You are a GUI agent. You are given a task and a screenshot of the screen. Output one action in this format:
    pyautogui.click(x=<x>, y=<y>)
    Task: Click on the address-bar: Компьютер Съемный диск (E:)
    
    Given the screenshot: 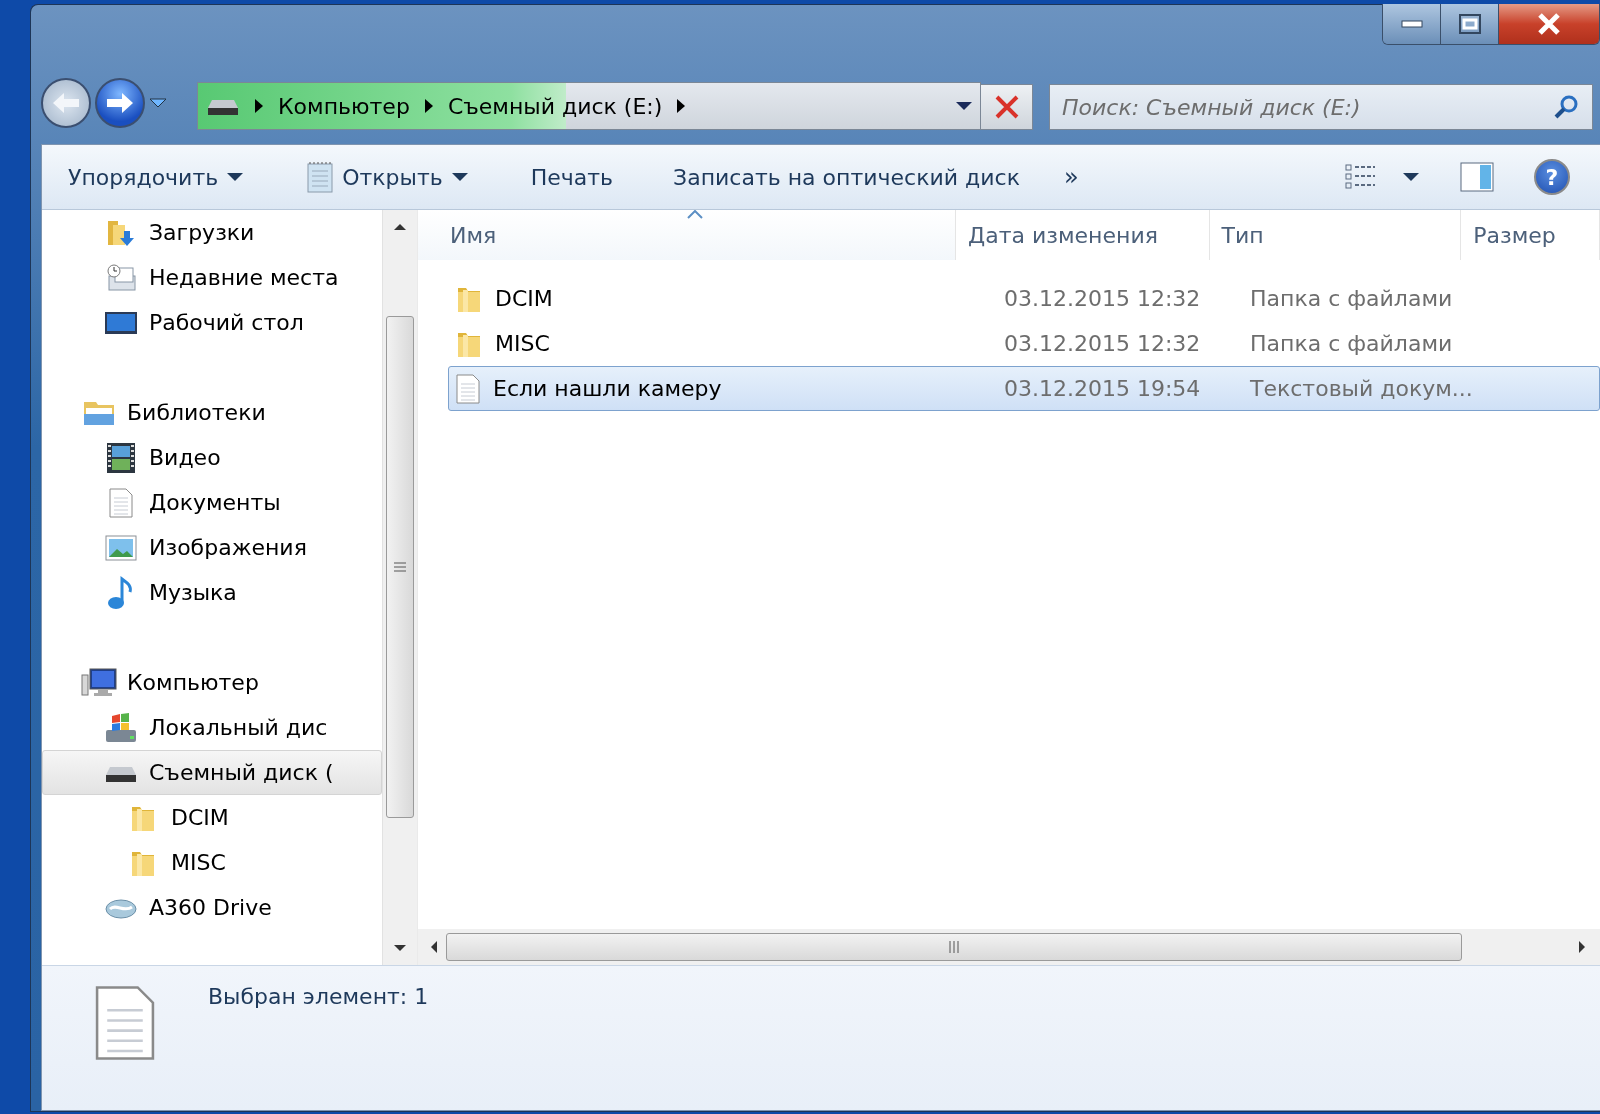 What is the action you would take?
    pyautogui.click(x=589, y=106)
    